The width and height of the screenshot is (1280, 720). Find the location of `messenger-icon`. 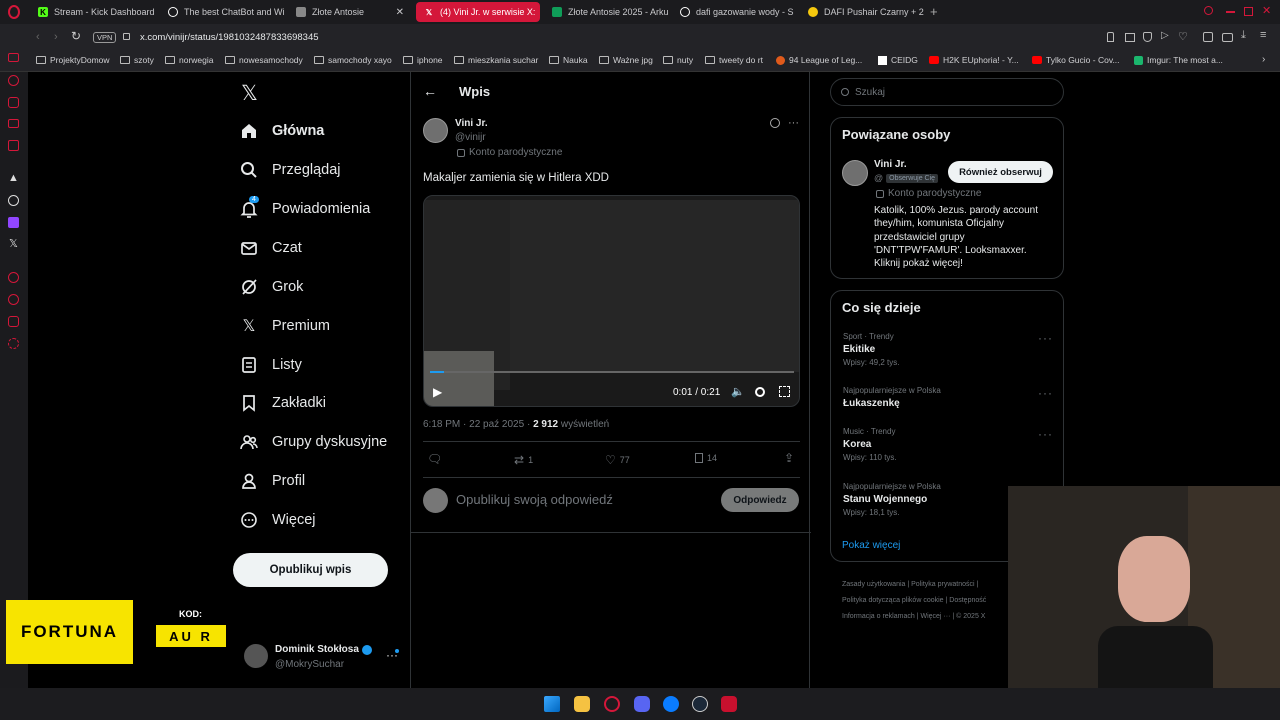

messenger-icon is located at coordinates (671, 704).